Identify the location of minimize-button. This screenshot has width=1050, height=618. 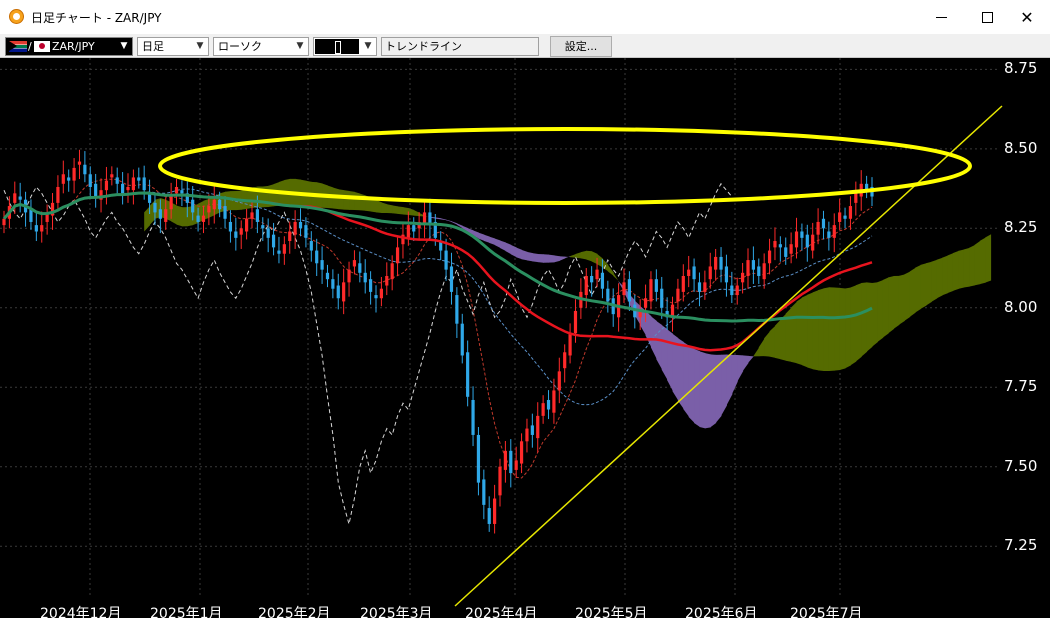
(941, 17).